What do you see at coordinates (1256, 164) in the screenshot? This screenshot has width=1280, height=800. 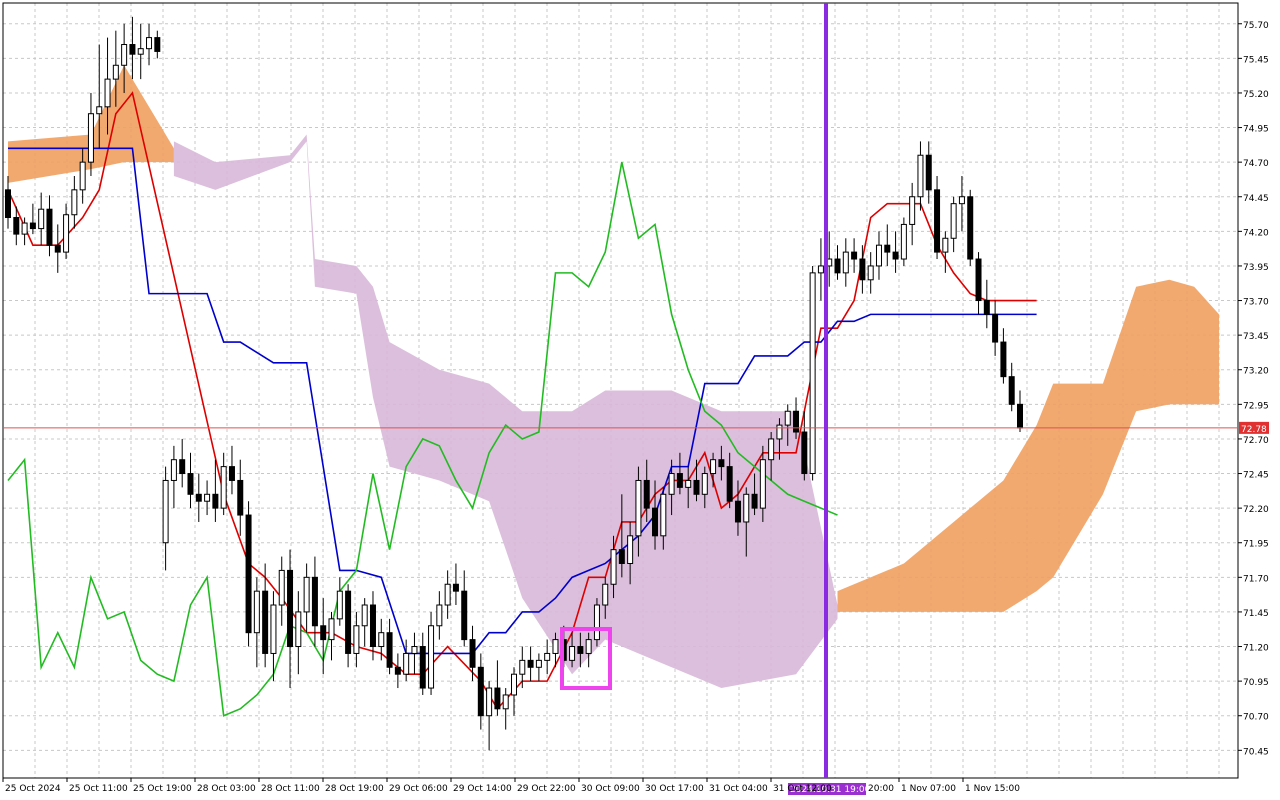 I see `y-tick-label: 74.70` at bounding box center [1256, 164].